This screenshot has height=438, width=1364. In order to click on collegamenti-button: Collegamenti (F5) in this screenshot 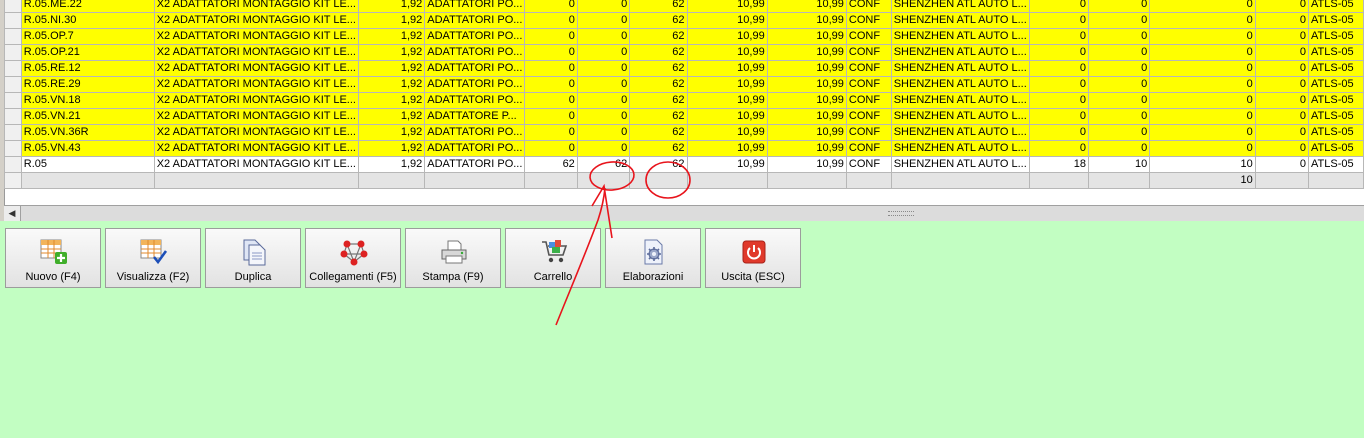, I will do `click(353, 258)`.